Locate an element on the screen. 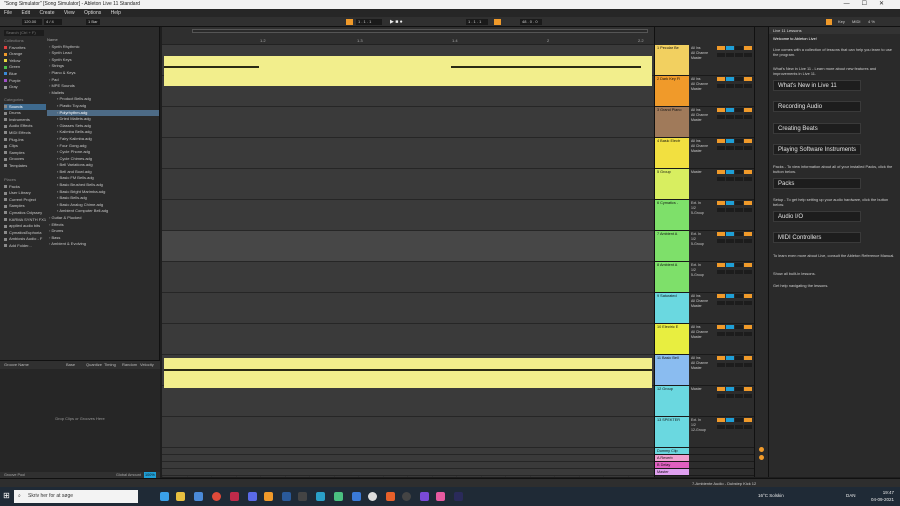  collection-item: Gray is located at coordinates (25, 87).